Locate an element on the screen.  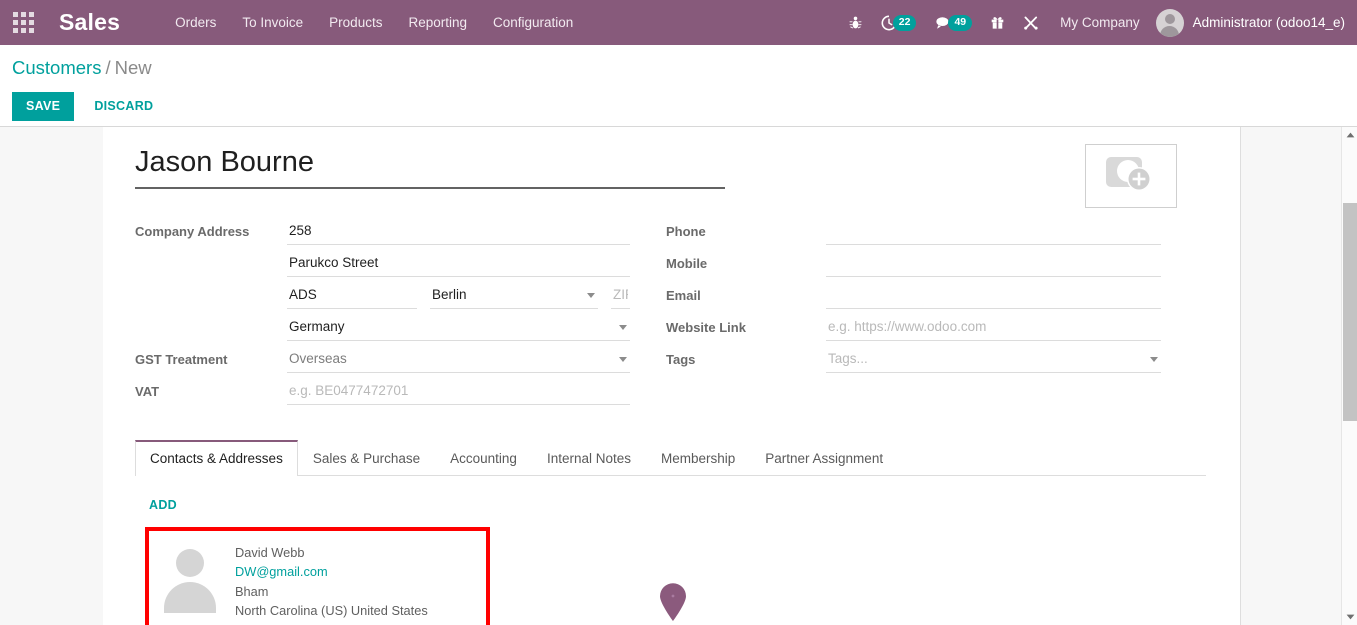
label-email: Email is located at coordinates (683, 295).